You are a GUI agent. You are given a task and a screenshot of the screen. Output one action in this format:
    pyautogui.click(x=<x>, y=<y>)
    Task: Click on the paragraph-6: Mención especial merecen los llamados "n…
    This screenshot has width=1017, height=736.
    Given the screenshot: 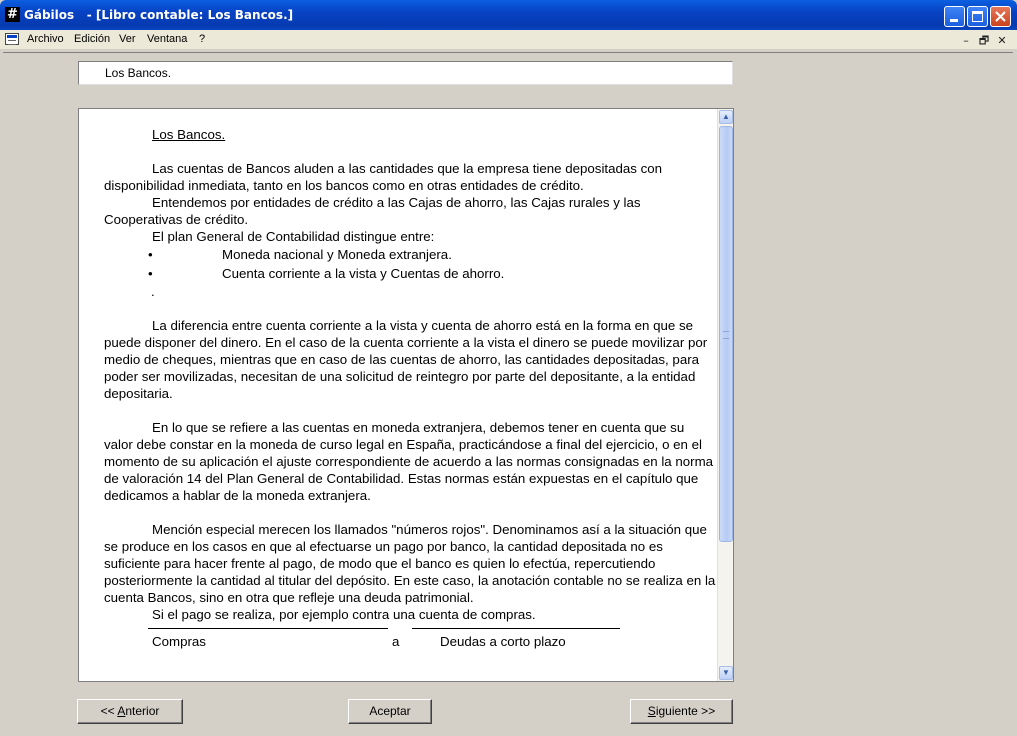 What is the action you would take?
    pyautogui.click(x=410, y=563)
    